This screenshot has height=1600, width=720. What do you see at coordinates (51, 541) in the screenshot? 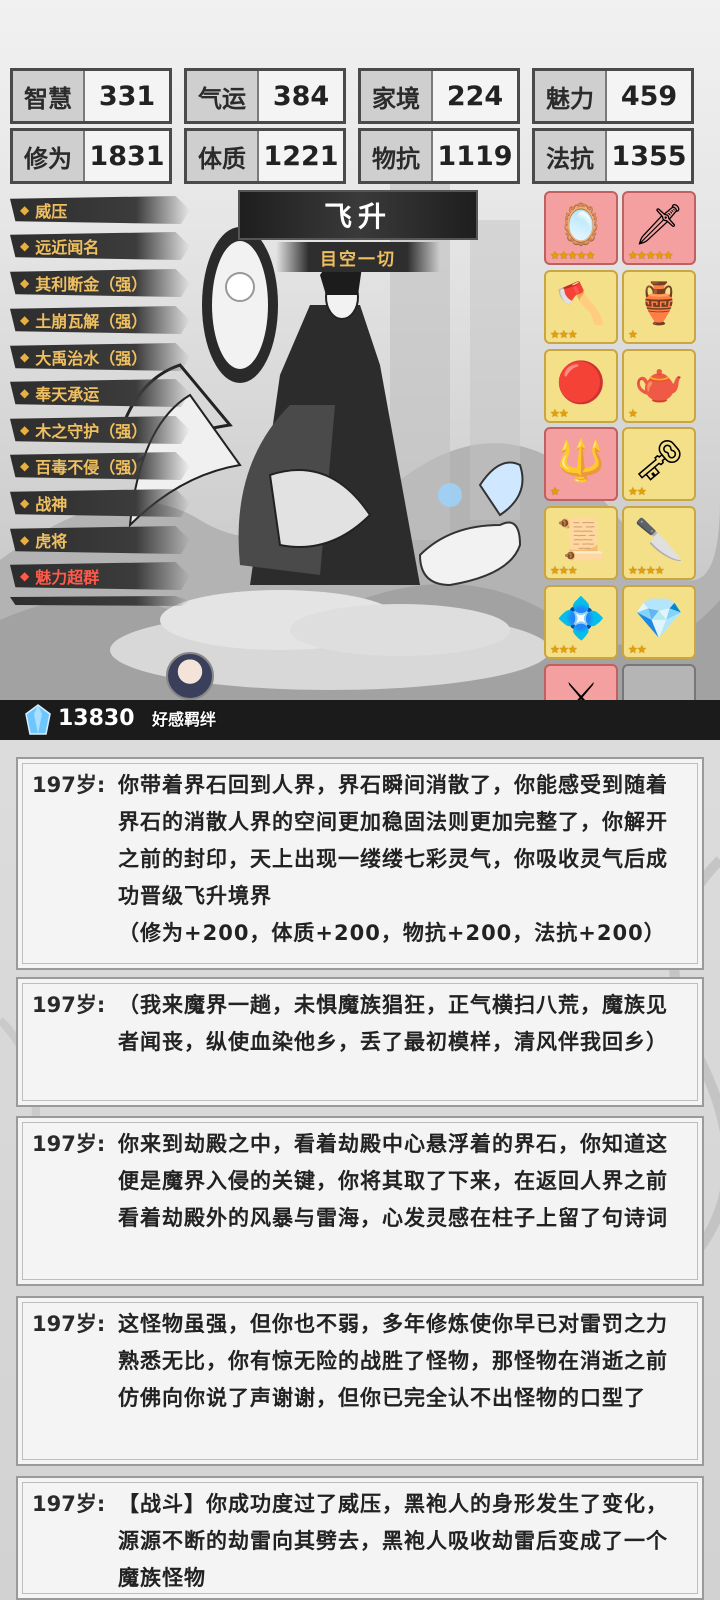
I see `trait-label: 虎将` at bounding box center [51, 541].